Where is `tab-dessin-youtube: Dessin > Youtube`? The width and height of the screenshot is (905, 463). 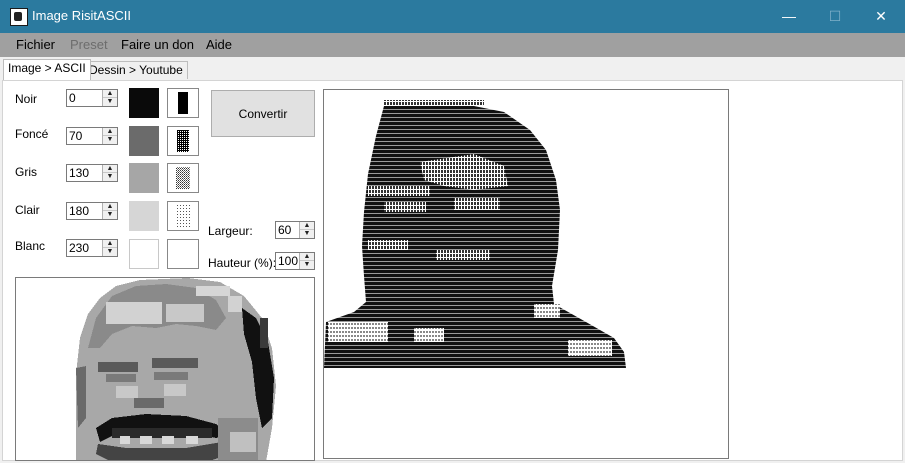
tab-dessin-youtube: Dessin > Youtube is located at coordinates (136, 70).